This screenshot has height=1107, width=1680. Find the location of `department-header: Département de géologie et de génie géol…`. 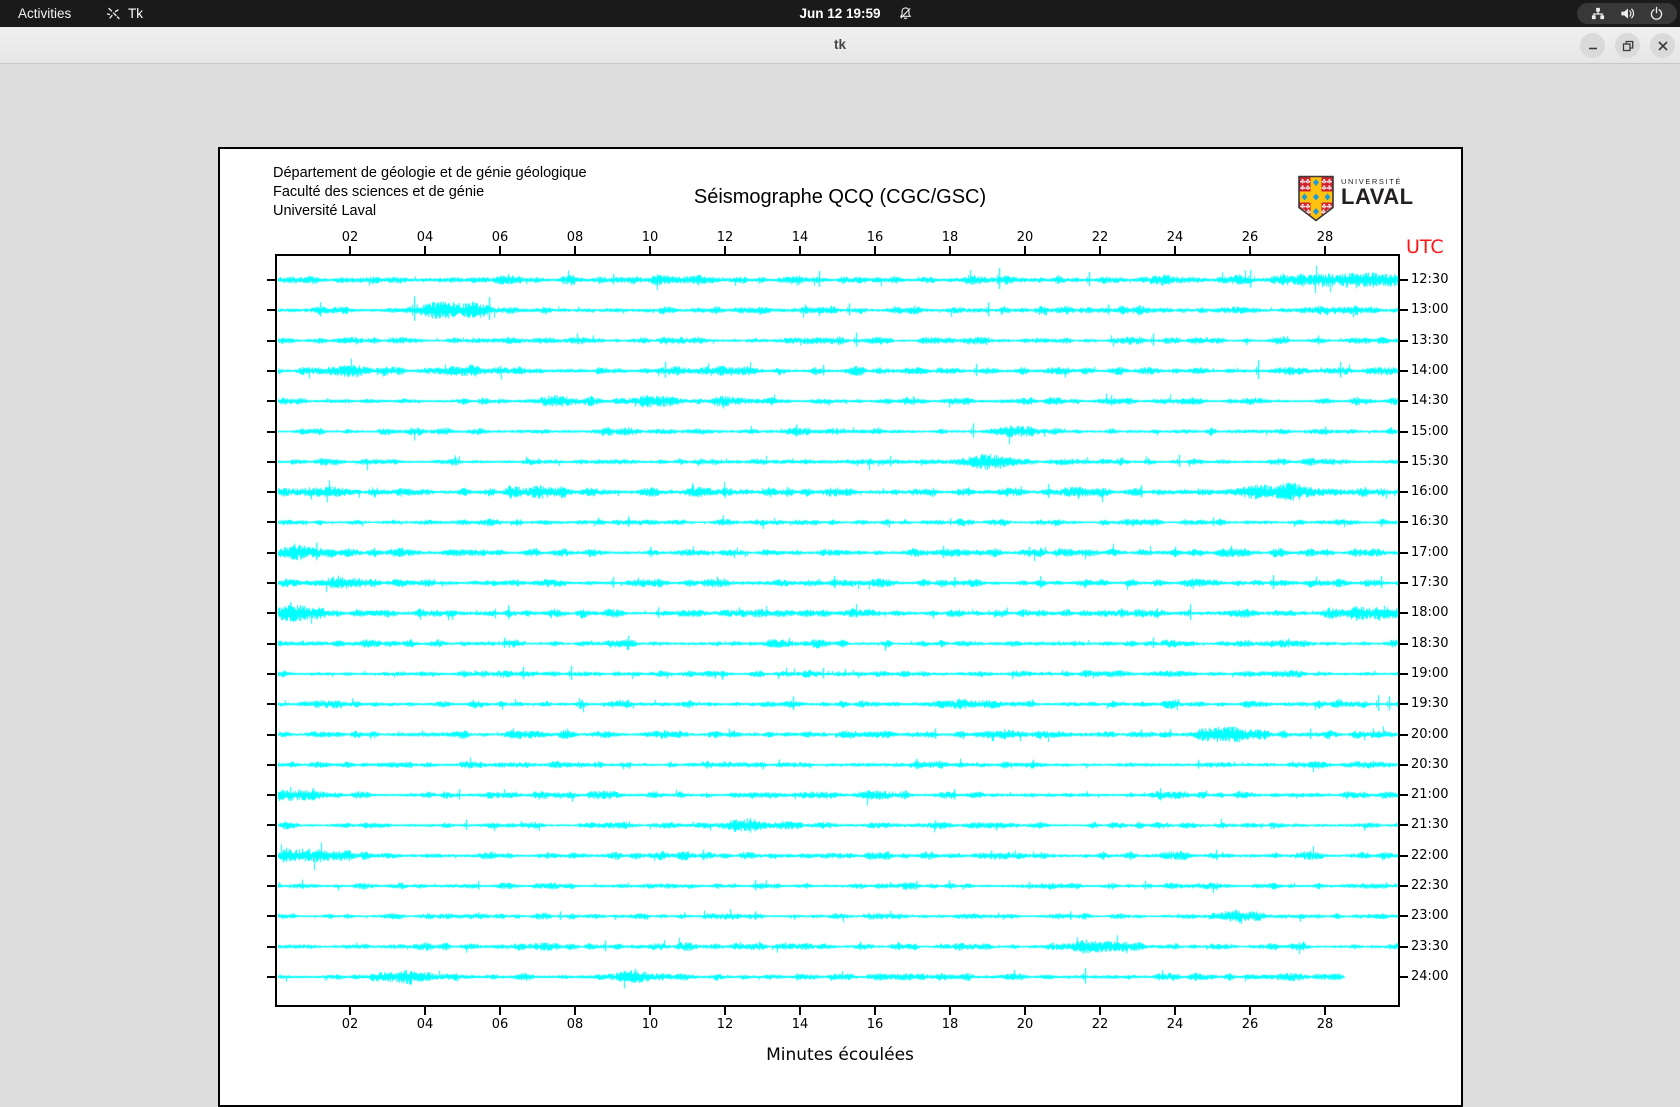

department-header: Département de géologie et de génie géol… is located at coordinates (430, 192).